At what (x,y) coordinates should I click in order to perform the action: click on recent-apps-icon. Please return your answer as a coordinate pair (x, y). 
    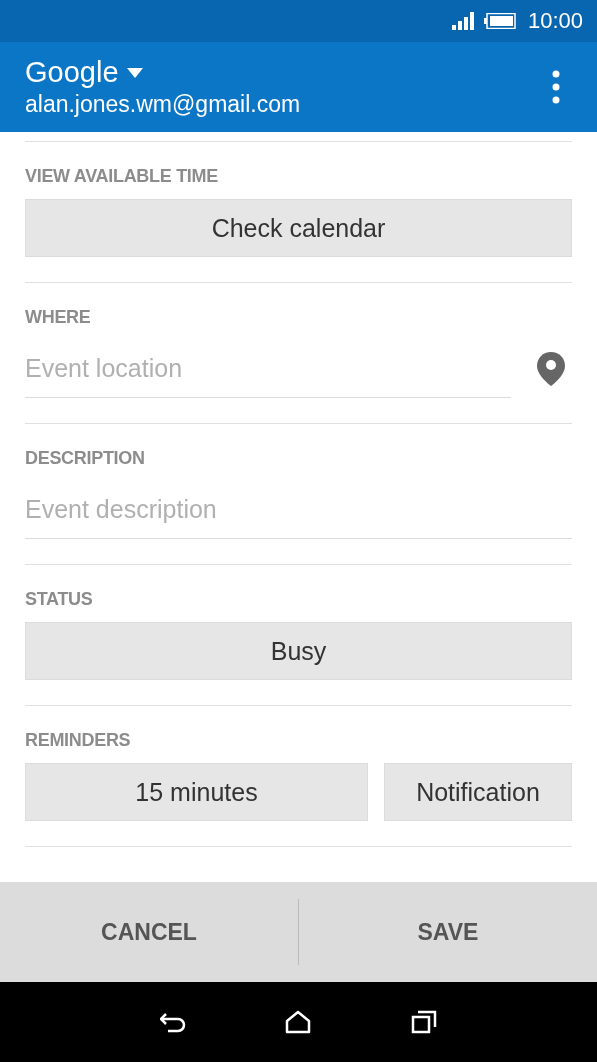
    Looking at the image, I should click on (424, 1022).